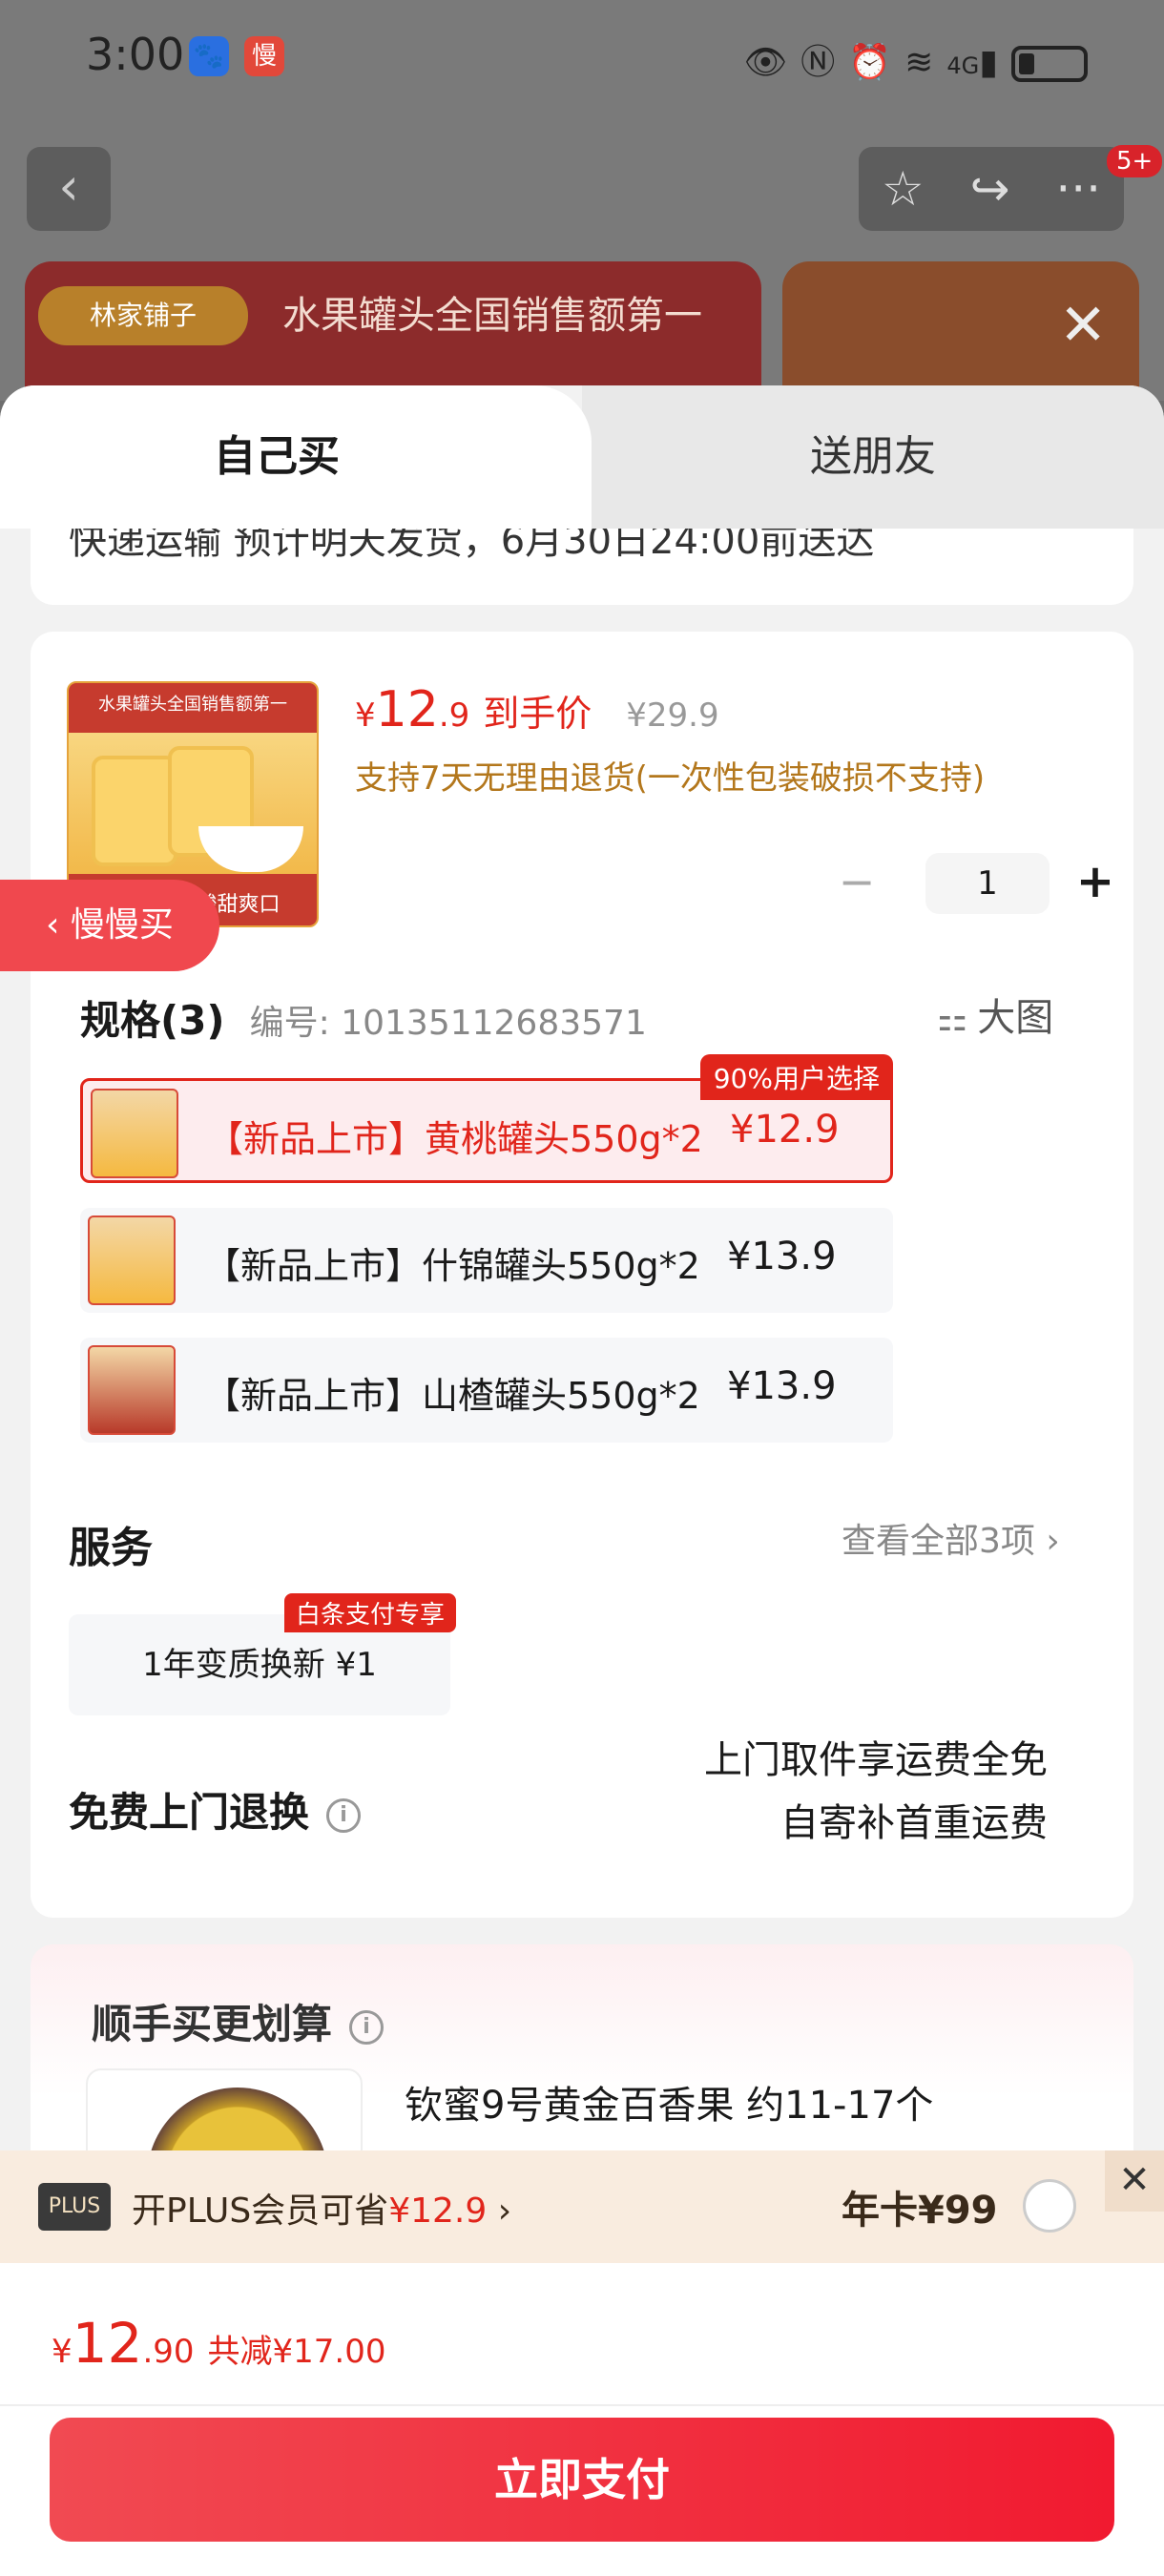  What do you see at coordinates (261, 2211) in the screenshot?
I see `plus-savings-label: 开PLUS会员可省` at bounding box center [261, 2211].